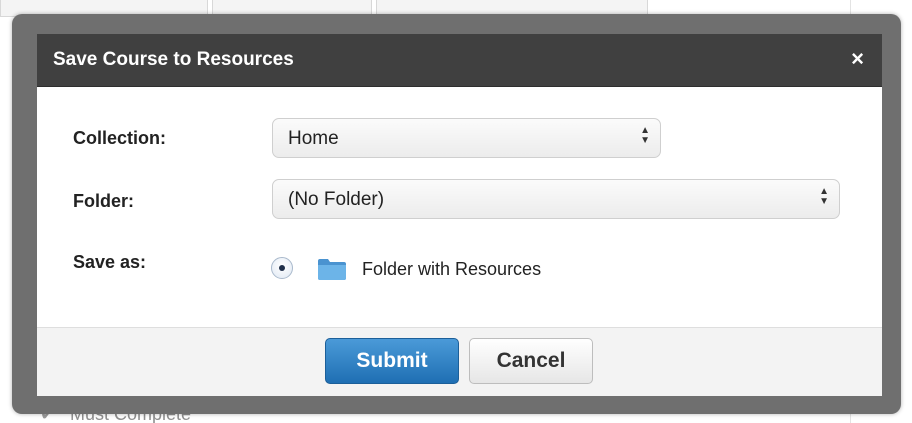 The width and height of the screenshot is (912, 423). I want to click on folder-icon, so click(332, 269).